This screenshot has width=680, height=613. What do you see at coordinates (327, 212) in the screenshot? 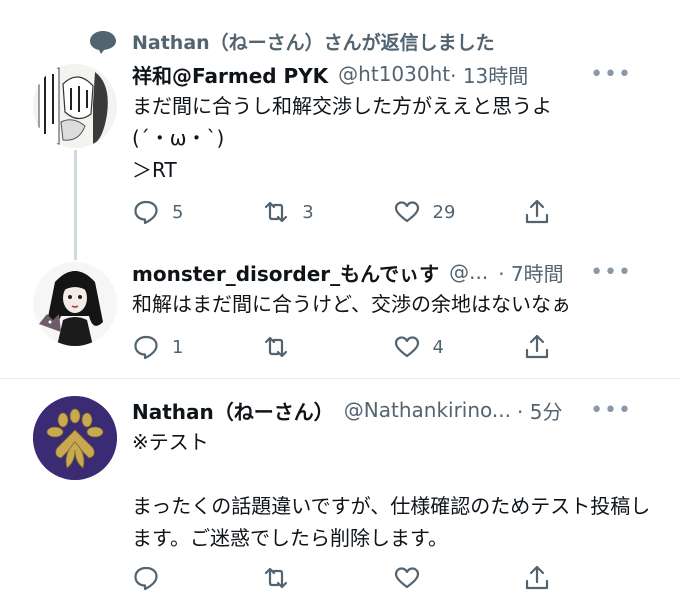
I see `retweet-button: 3` at bounding box center [327, 212].